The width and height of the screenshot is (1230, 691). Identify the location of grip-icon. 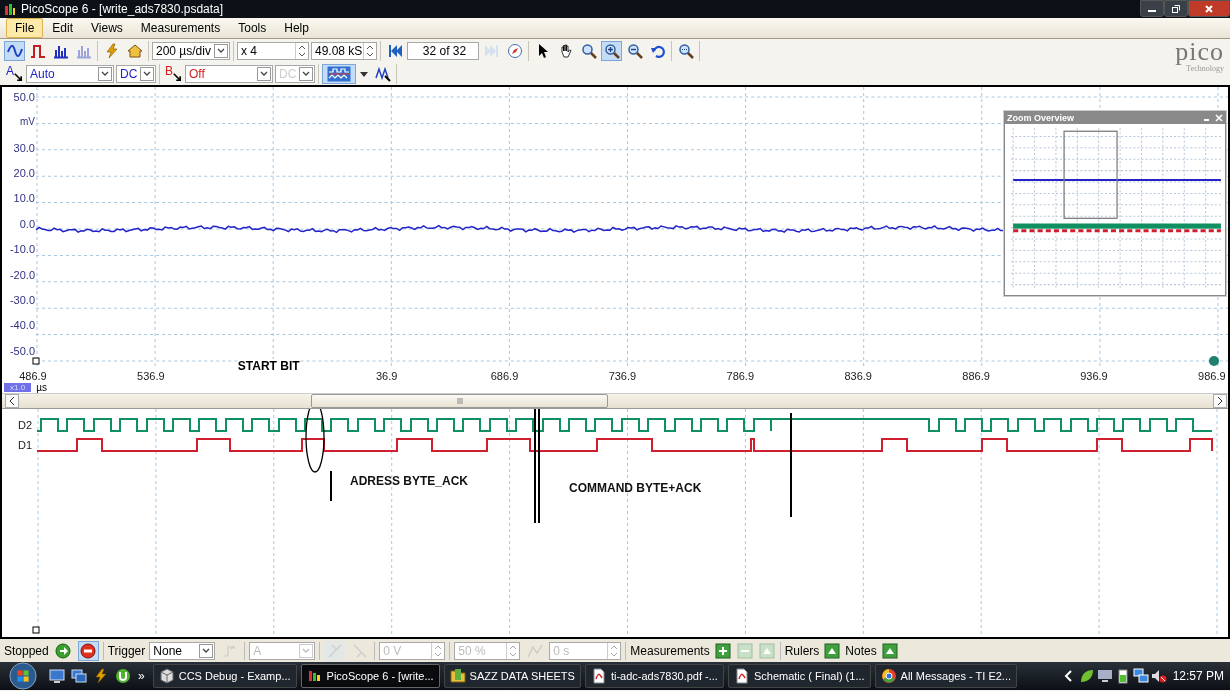
(459, 401).